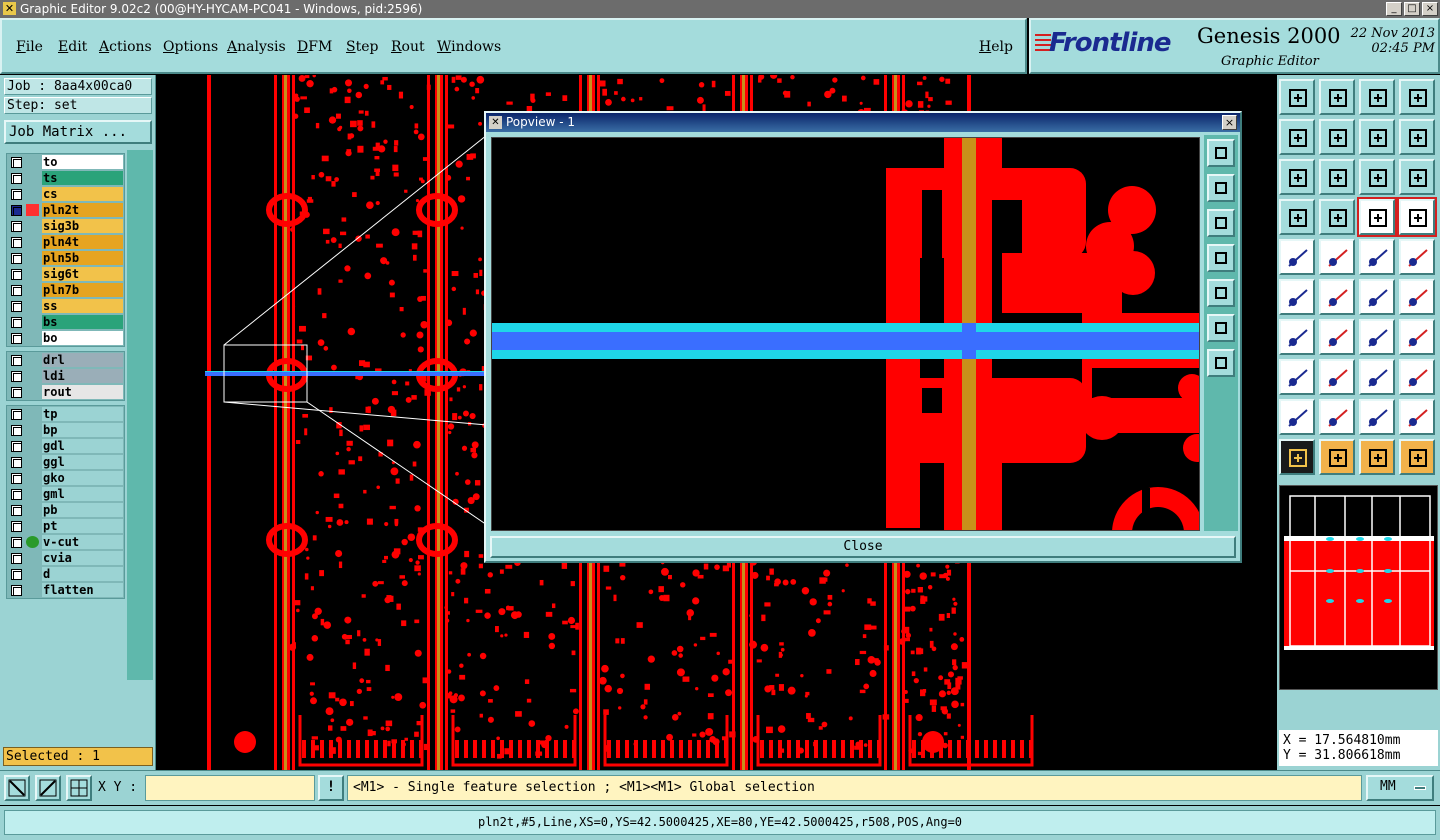  Describe the element at coordinates (65, 590) in the screenshot. I see `layer-row: flatten` at that location.